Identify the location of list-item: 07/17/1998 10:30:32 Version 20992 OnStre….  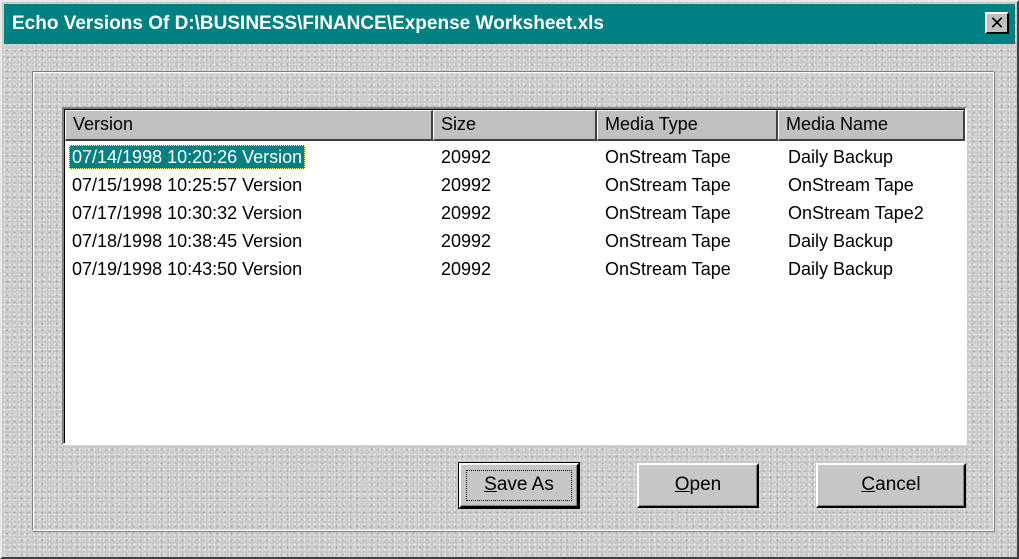
(515, 213).